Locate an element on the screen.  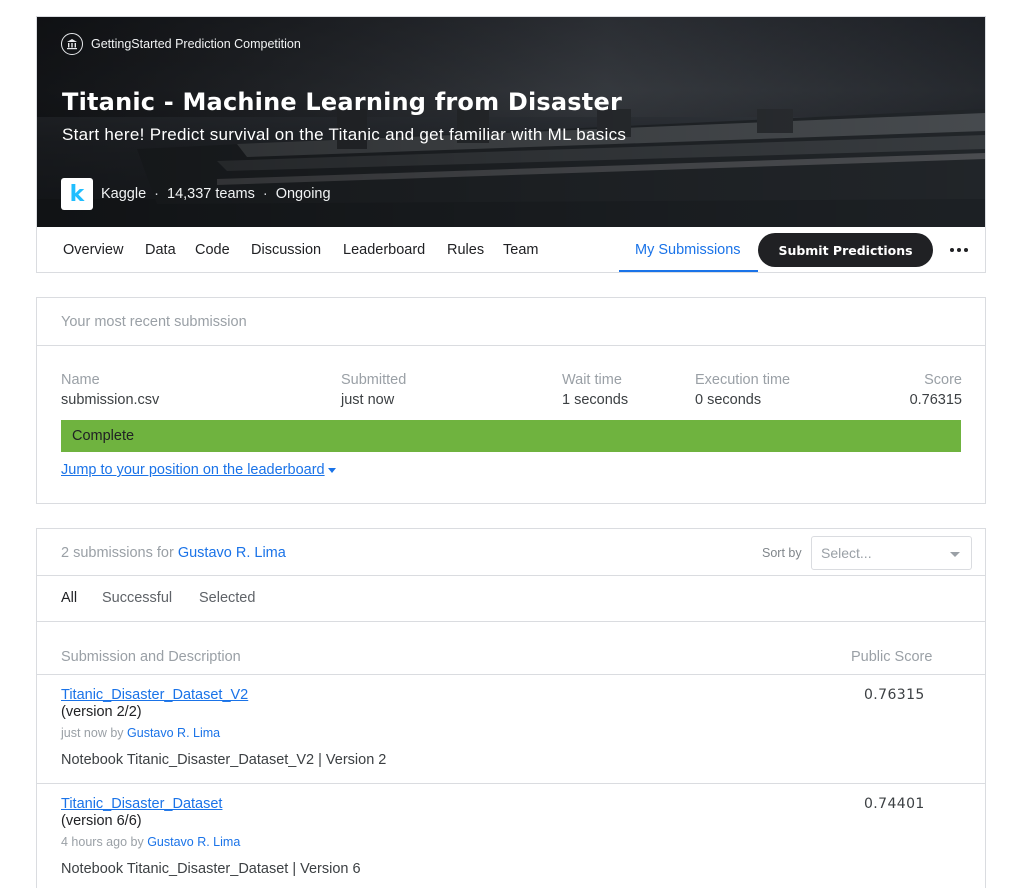
recent-submitted-value: just now is located at coordinates (368, 400).